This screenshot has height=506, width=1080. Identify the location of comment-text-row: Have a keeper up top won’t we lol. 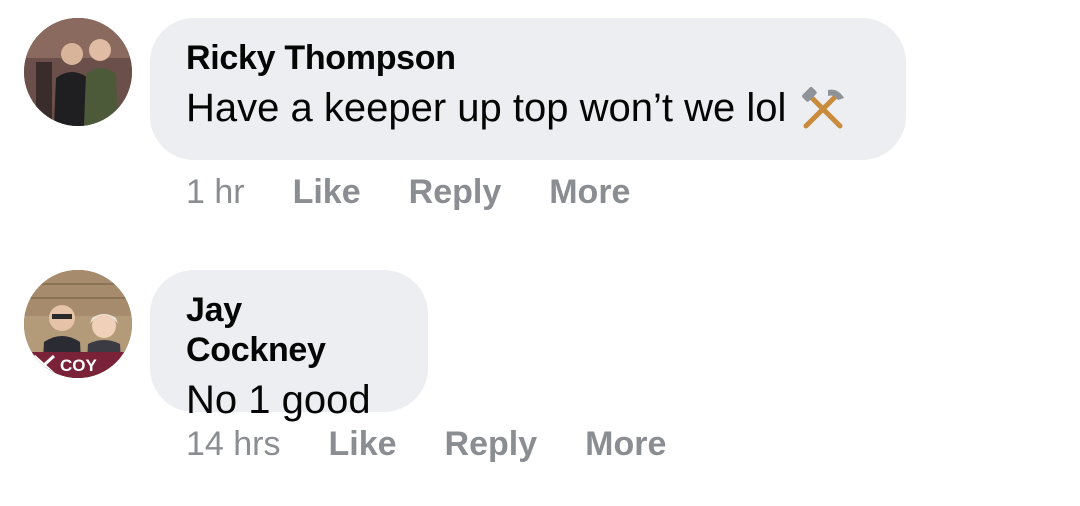
(527, 108).